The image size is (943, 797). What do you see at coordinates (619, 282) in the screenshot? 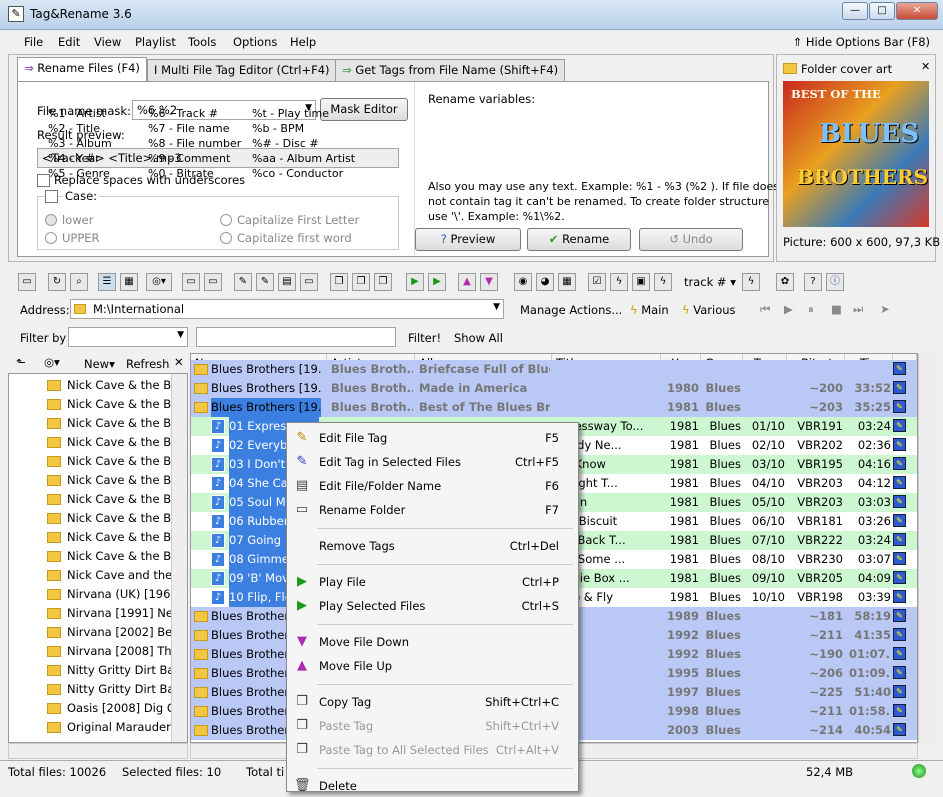
I see `lightning-icon: ϟ` at bounding box center [619, 282].